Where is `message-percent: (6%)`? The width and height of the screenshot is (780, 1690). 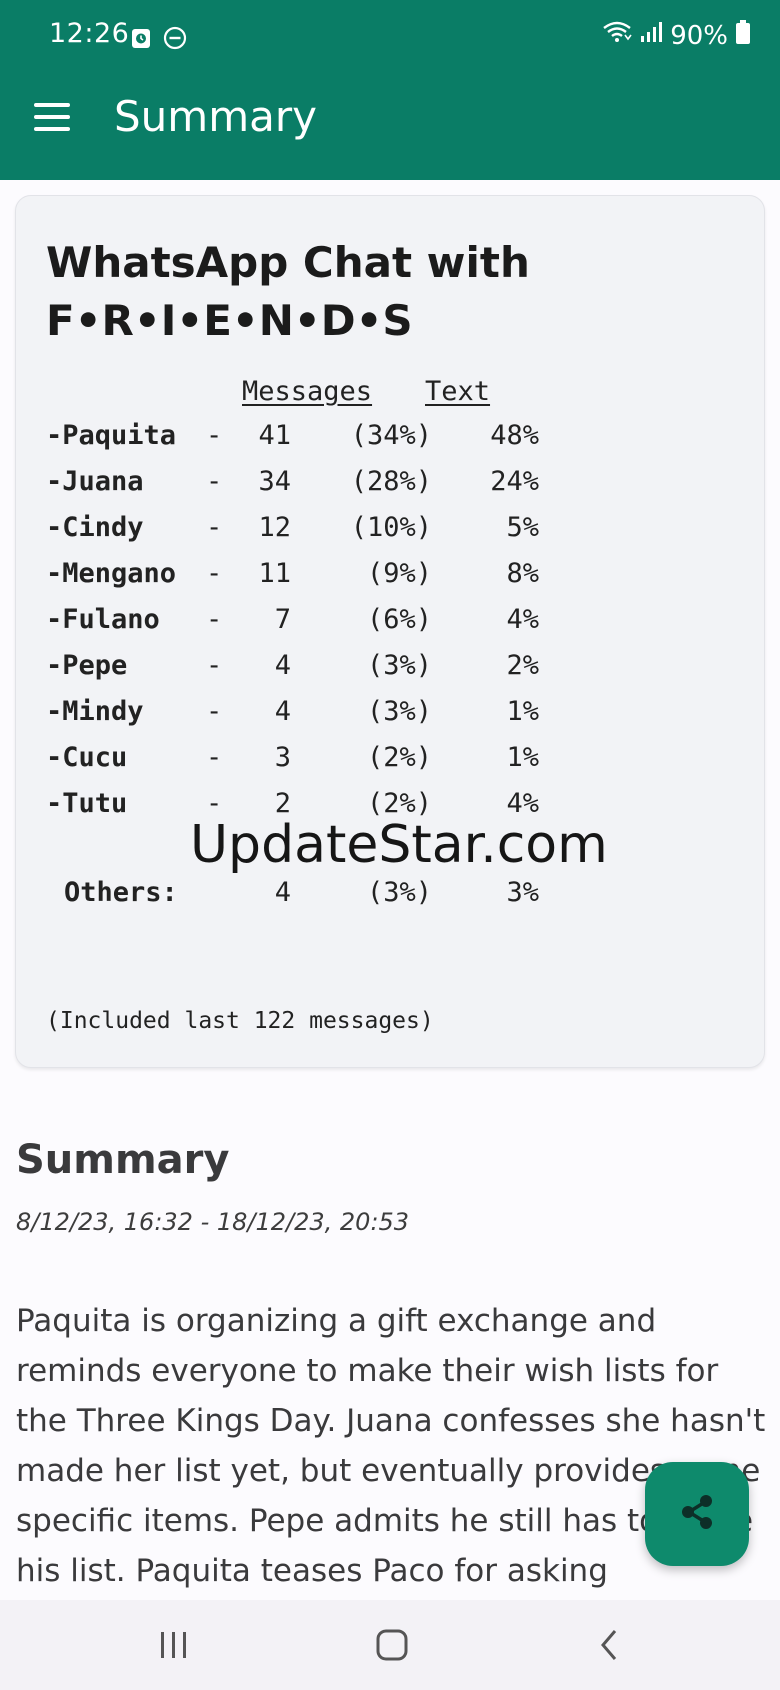
message-percent: (6%) is located at coordinates (399, 619).